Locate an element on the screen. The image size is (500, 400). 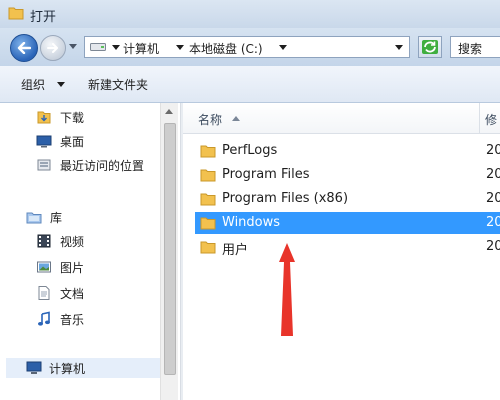
navigation-pane-scrollbar is located at coordinates (169, 251).